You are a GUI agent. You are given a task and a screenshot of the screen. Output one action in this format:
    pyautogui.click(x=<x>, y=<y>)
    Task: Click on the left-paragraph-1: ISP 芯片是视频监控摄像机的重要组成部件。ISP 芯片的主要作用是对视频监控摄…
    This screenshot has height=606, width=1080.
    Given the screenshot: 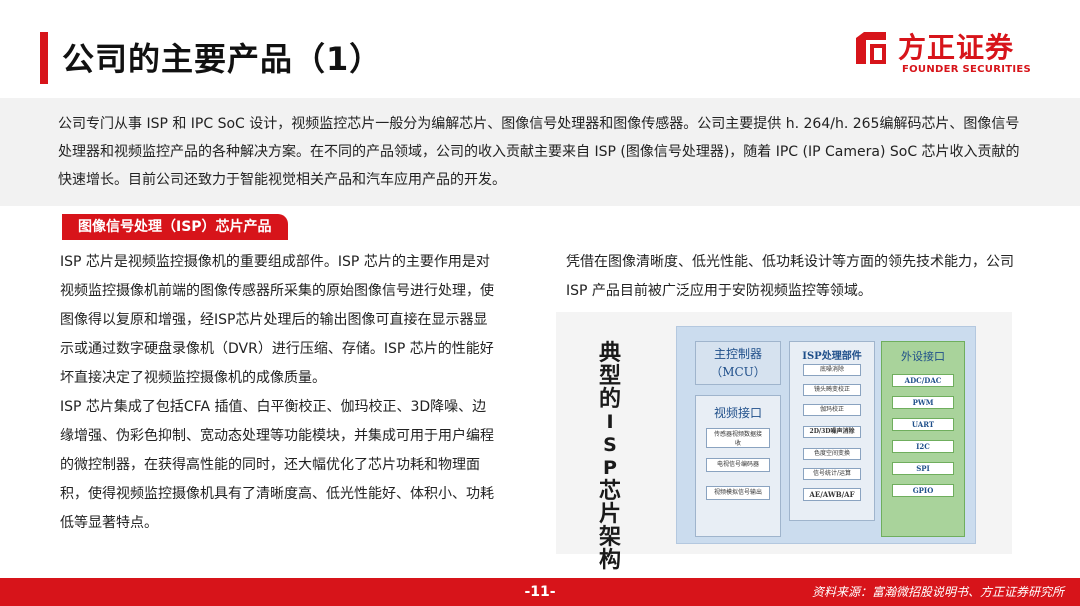 What is the action you would take?
    pyautogui.click(x=277, y=320)
    